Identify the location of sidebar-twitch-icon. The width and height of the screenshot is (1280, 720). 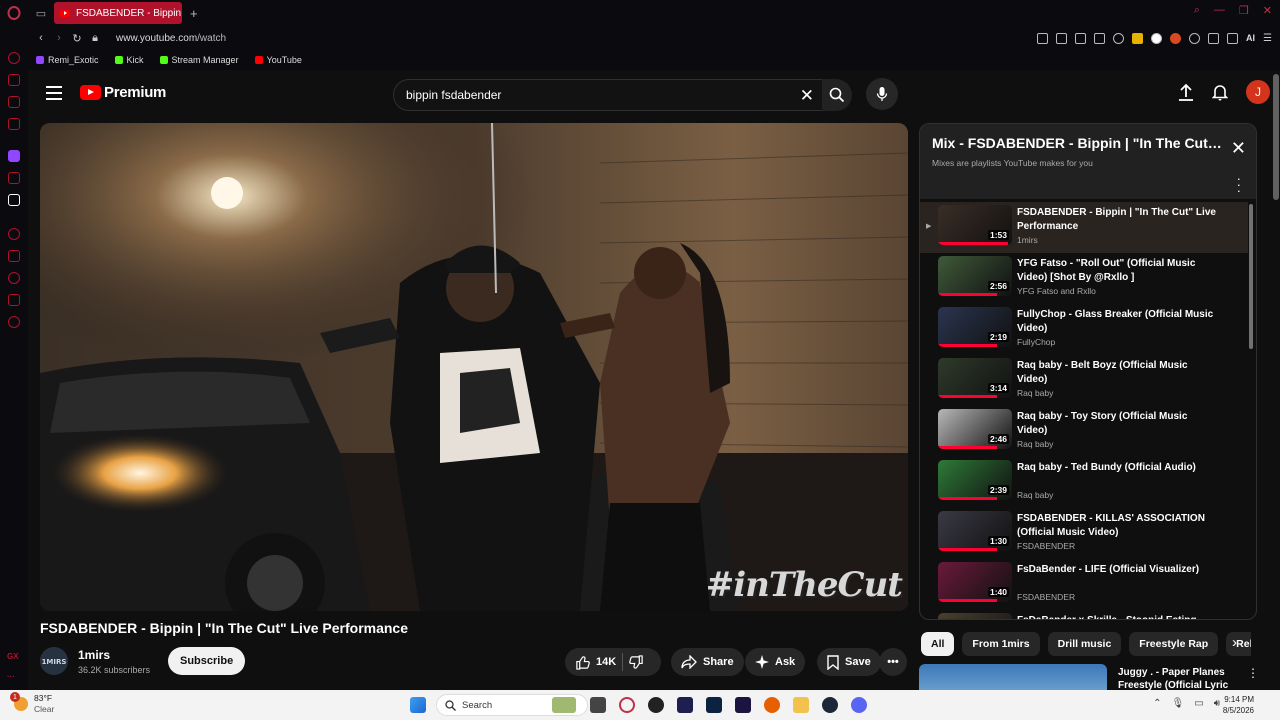
(14, 156).